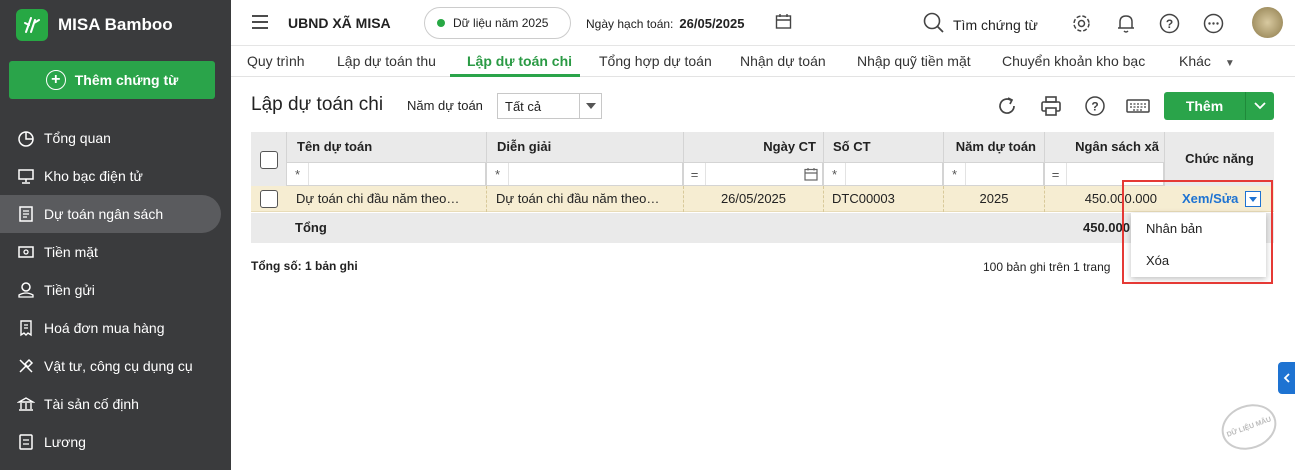 This screenshot has width=1295, height=470. I want to click on add-button-label: Thêm, so click(1204, 106).